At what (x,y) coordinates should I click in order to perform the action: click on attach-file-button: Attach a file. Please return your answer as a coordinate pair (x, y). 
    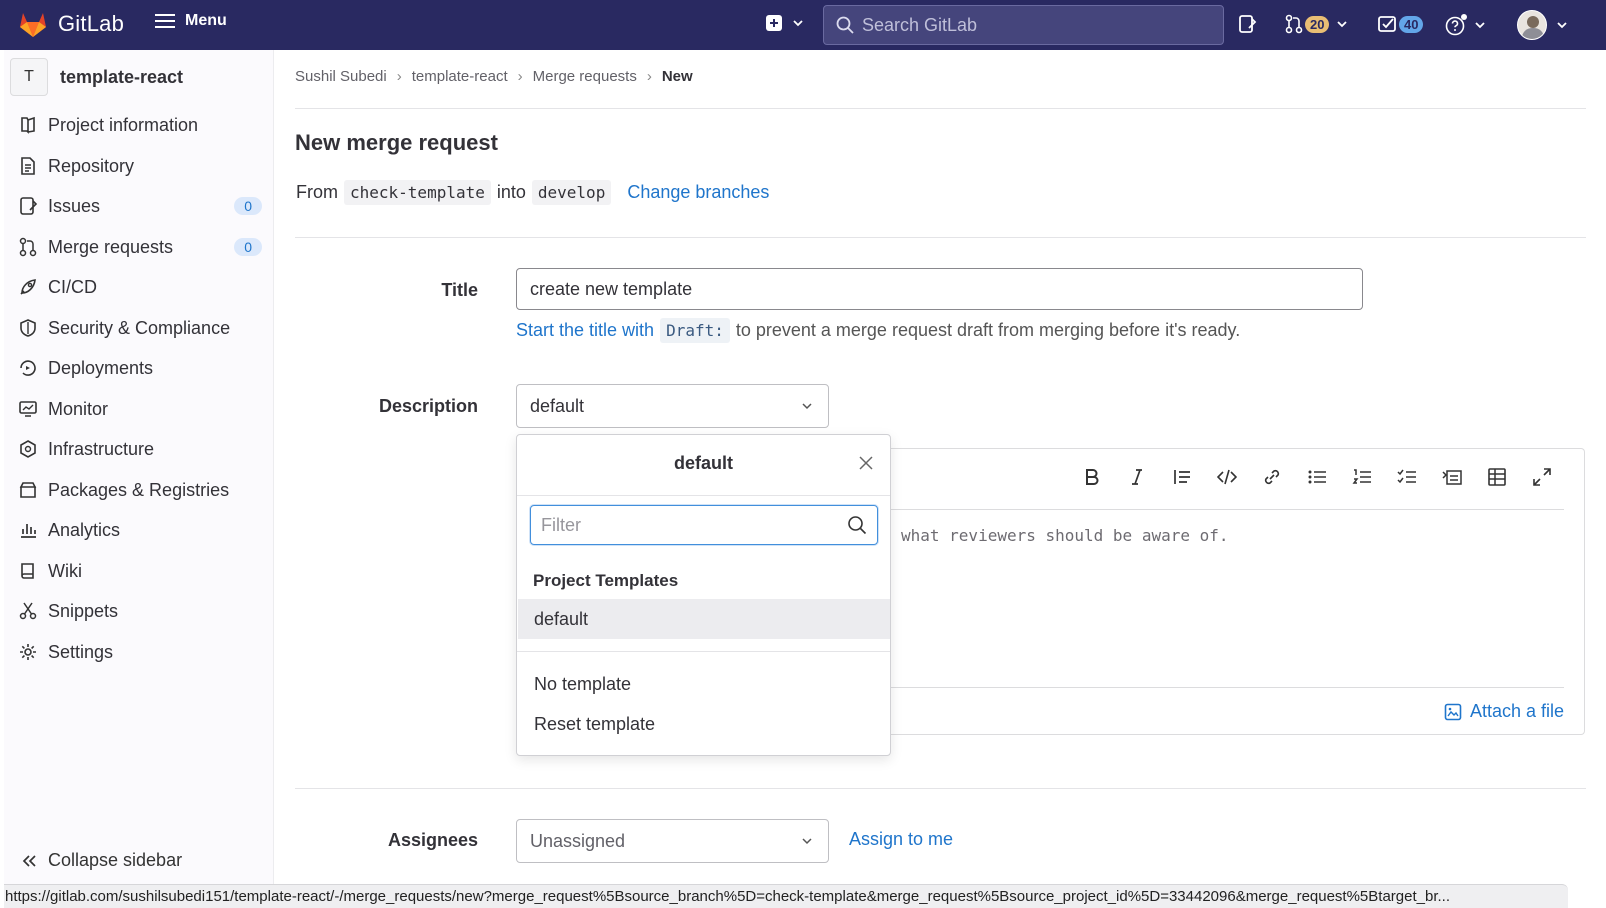
    Looking at the image, I should click on (1504, 711).